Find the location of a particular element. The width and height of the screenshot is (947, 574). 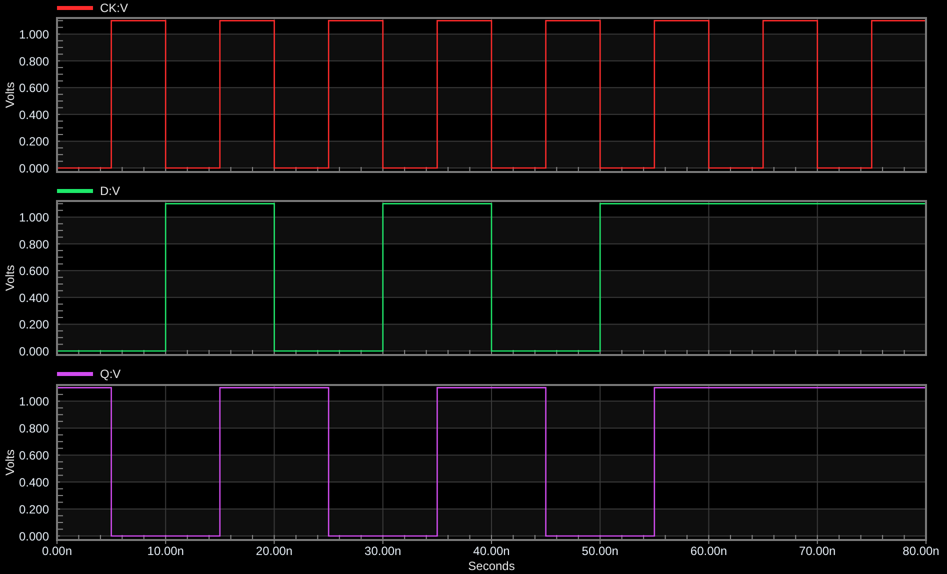

legend-label: D:V is located at coordinates (110, 191).